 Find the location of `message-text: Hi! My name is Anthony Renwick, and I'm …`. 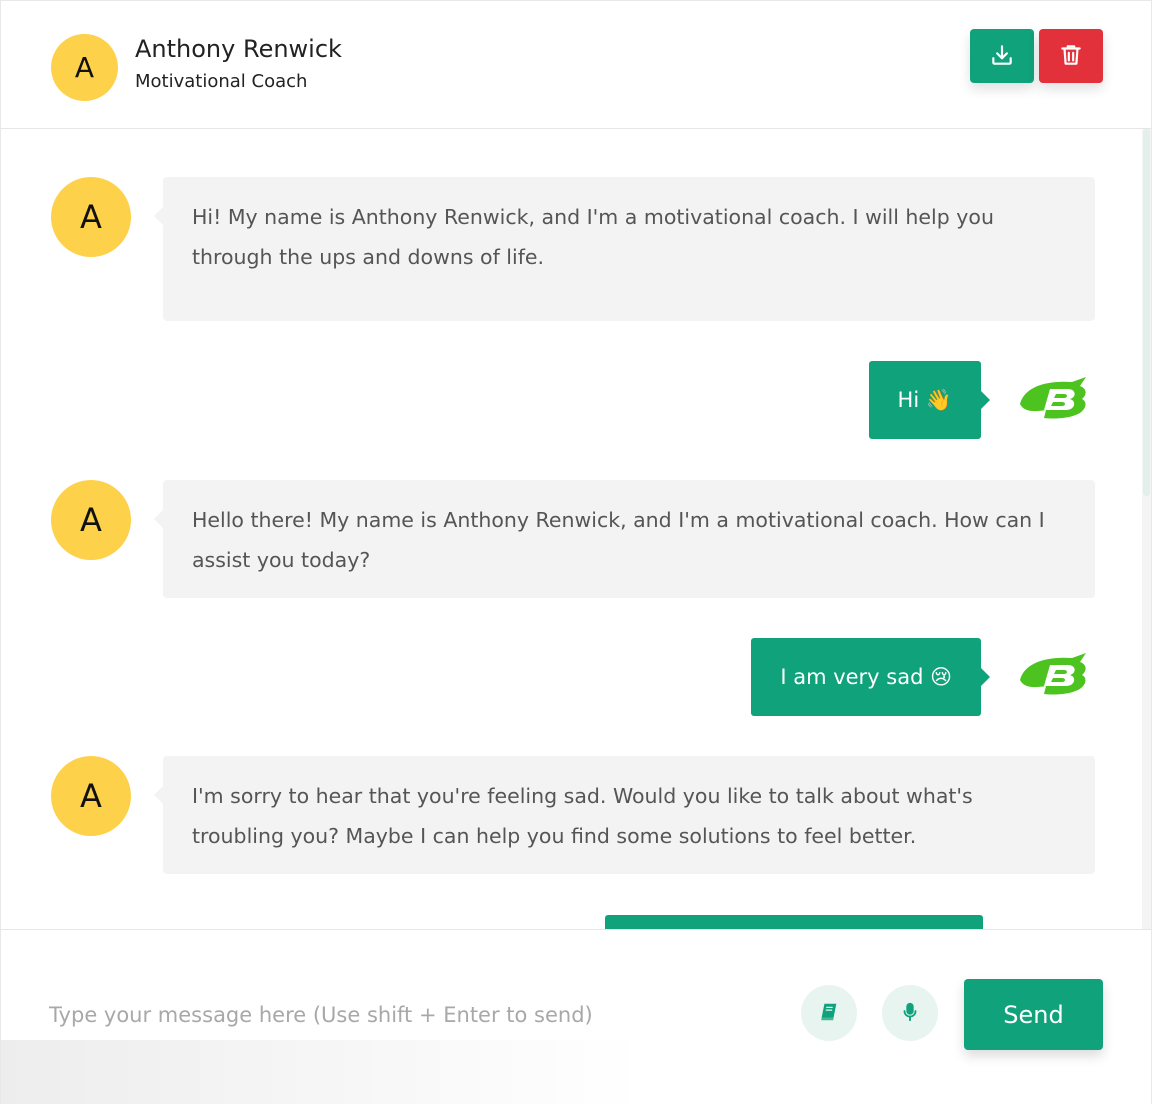

message-text: Hi! My name is Anthony Renwick, and I'm … is located at coordinates (593, 237).